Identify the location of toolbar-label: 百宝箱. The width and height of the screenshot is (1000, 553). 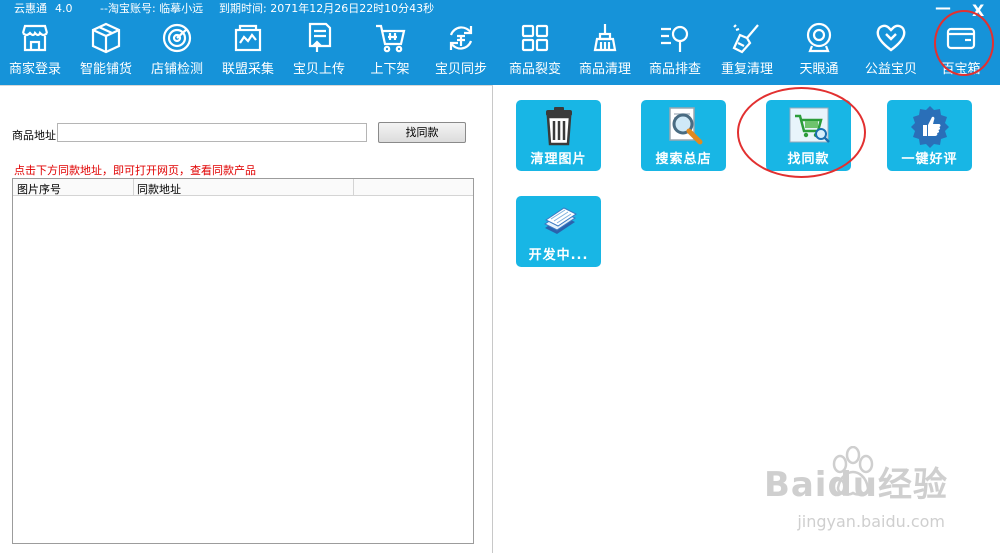
(961, 69).